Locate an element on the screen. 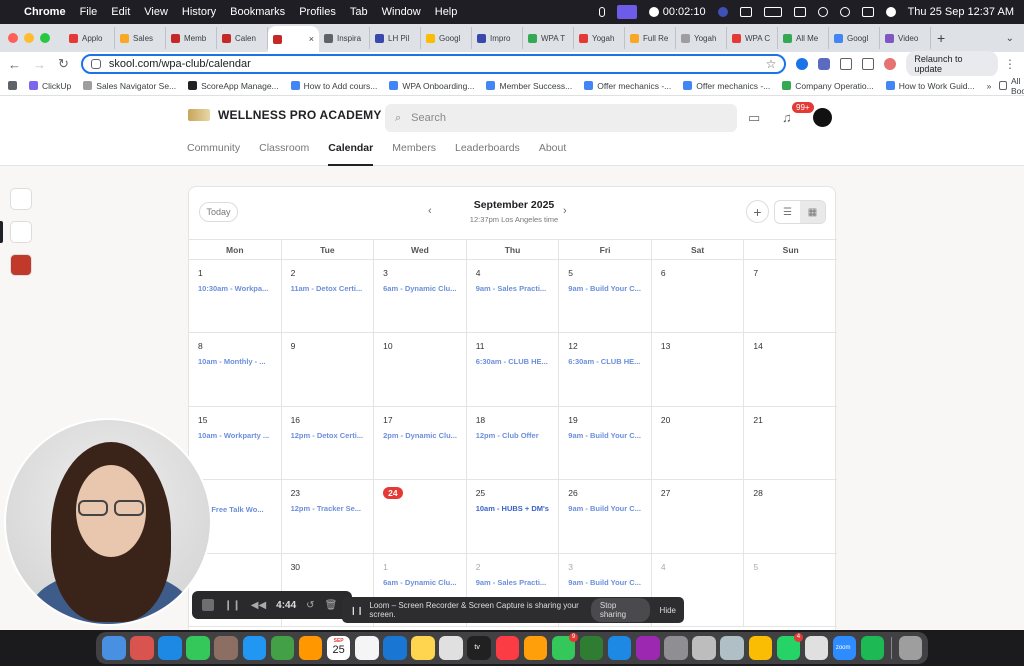  browser-tab: All Me is located at coordinates (803, 38).